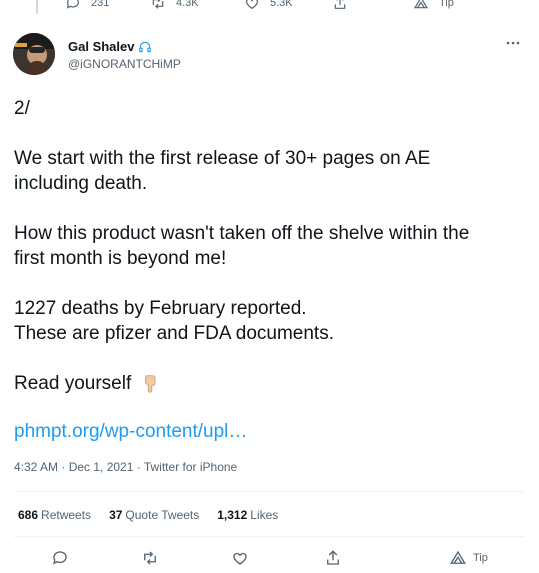  I want to click on prev-share-button, so click(340, 5).